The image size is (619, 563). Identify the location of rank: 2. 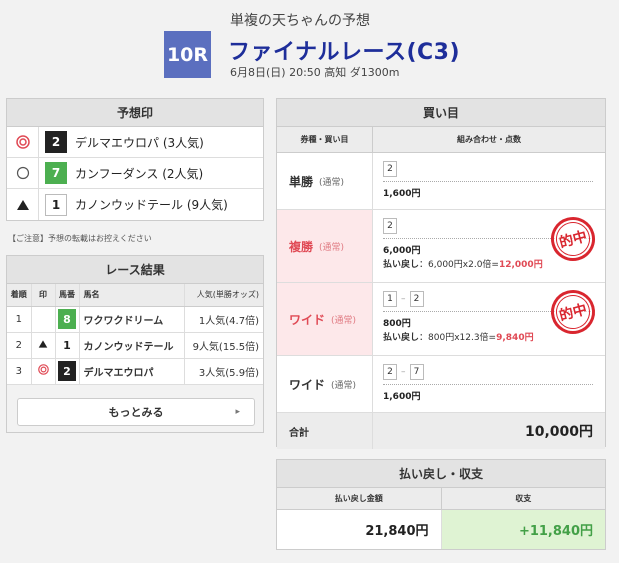
(19, 345).